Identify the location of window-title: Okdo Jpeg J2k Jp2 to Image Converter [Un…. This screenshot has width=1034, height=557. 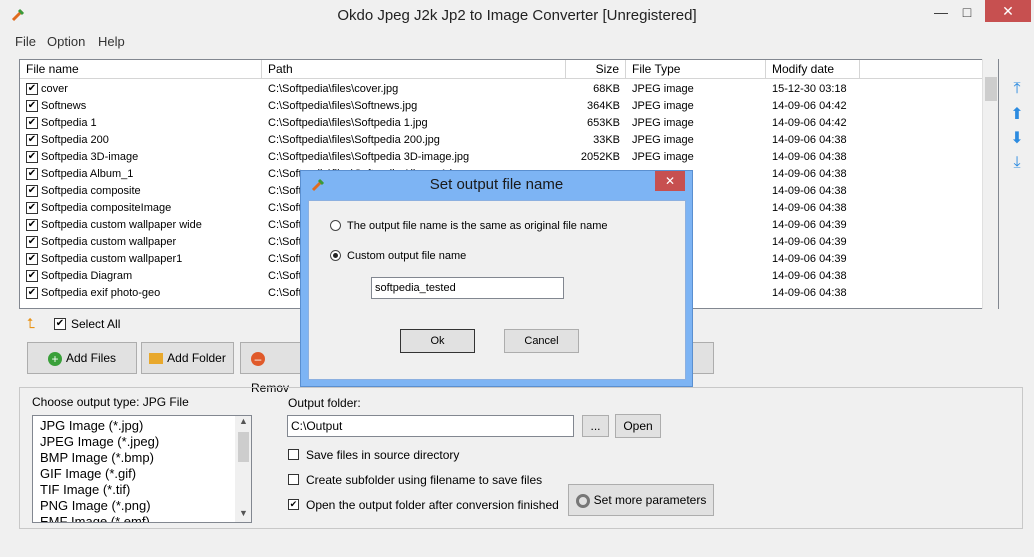
(517, 15).